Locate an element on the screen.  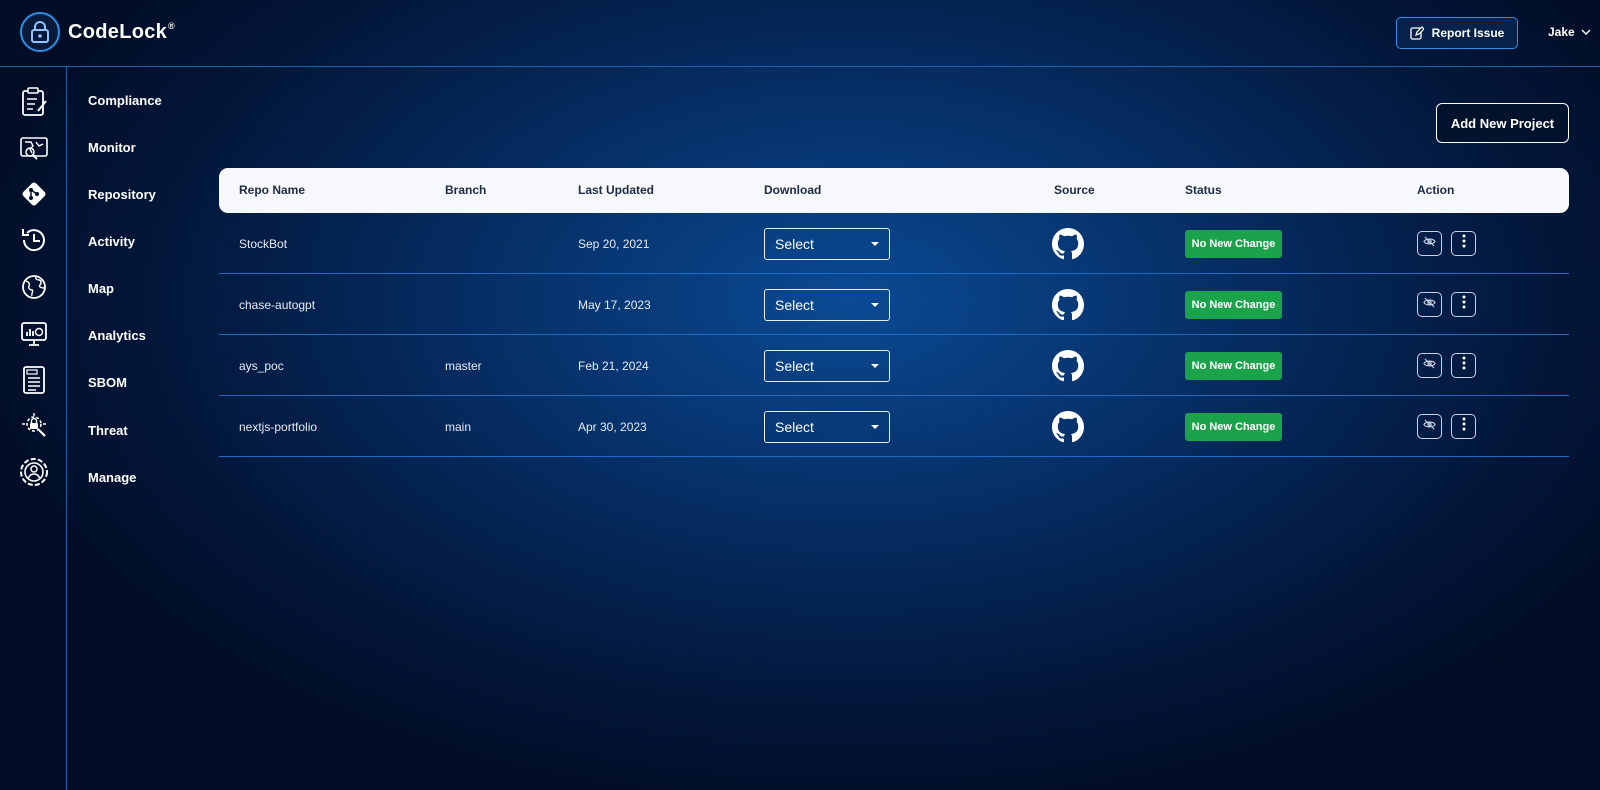
repo-name: StockBot is located at coordinates (263, 244).